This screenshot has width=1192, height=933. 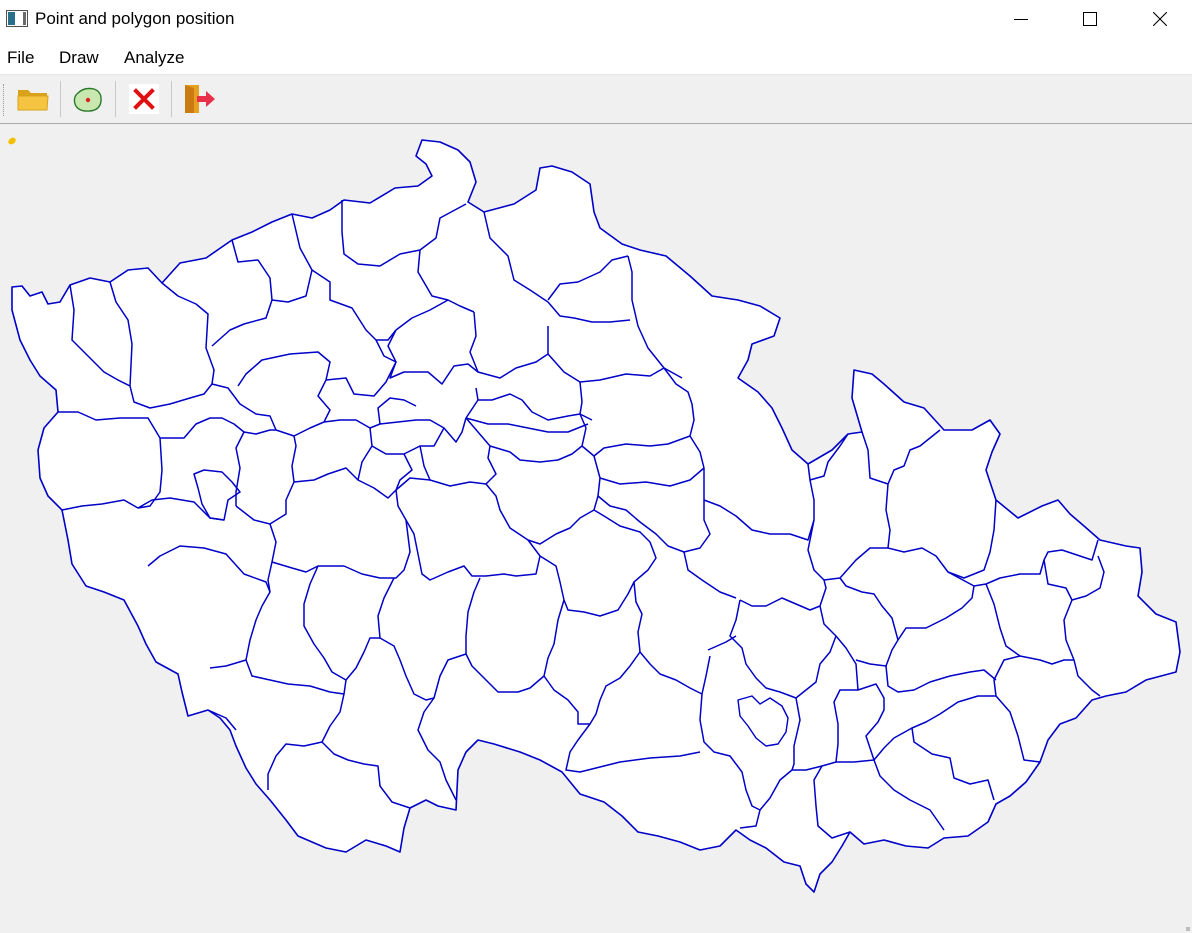 What do you see at coordinates (596, 57) in the screenshot?
I see `menu-bar: File Draw Analyze` at bounding box center [596, 57].